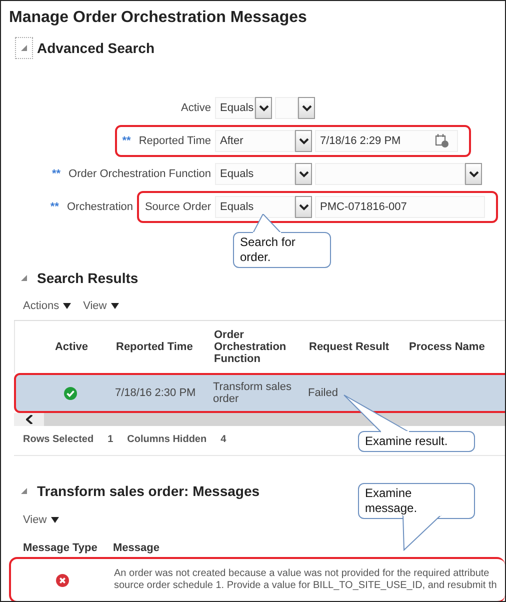 The width and height of the screenshot is (506, 602). Describe the element at coordinates (416, 441) in the screenshot. I see `callout: Examine result.` at that location.